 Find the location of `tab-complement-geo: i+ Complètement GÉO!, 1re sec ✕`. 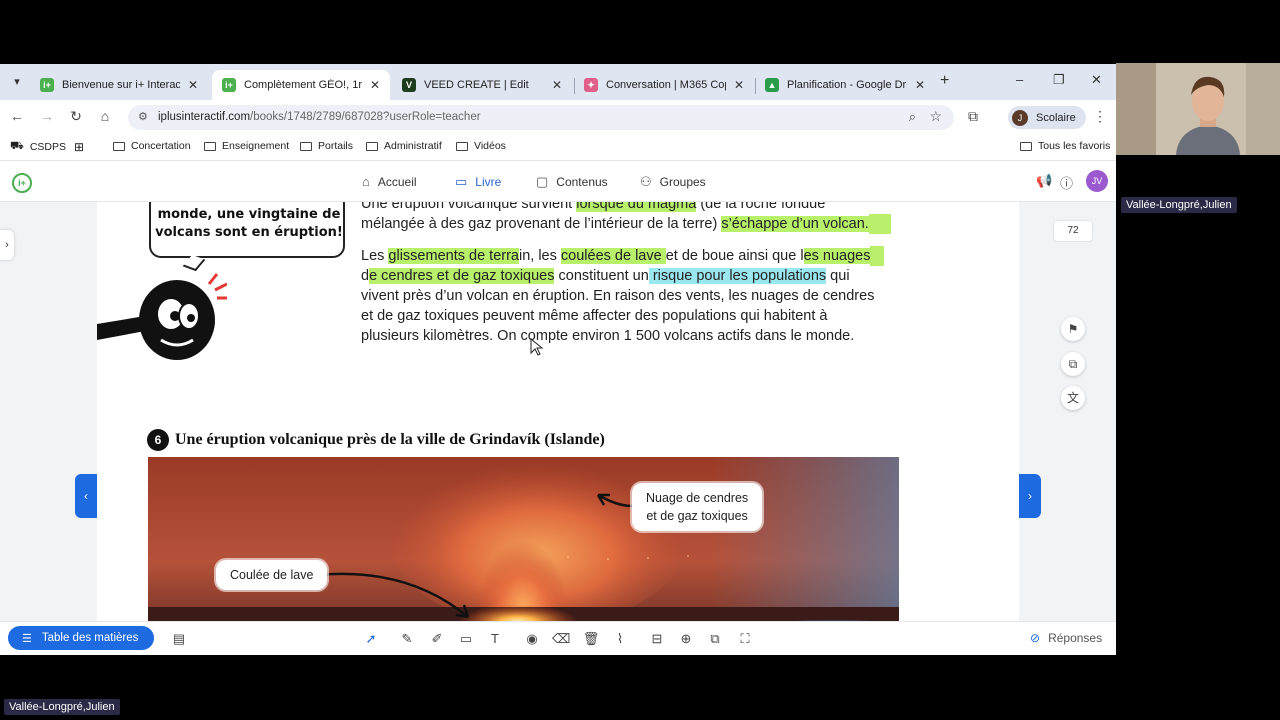

tab-complement-geo: i+ Complètement GÉO!, 1re sec ✕ is located at coordinates (301, 85).